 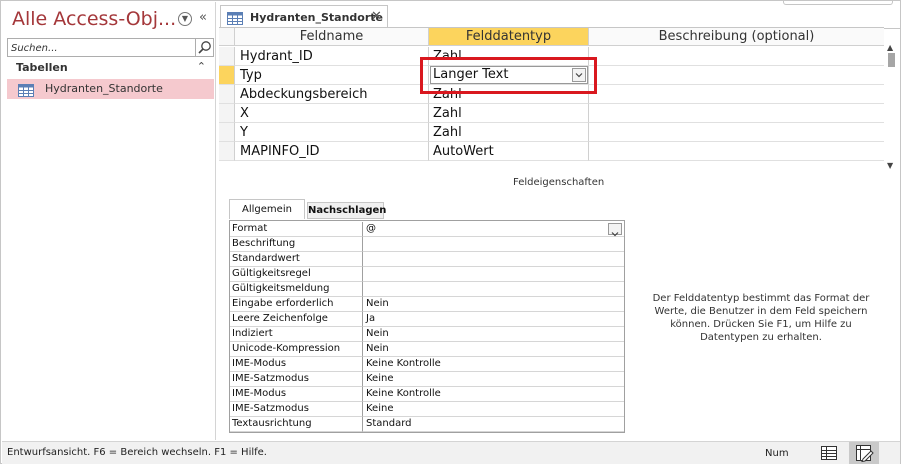 I want to click on property-row: Standardwert, so click(x=427, y=259).